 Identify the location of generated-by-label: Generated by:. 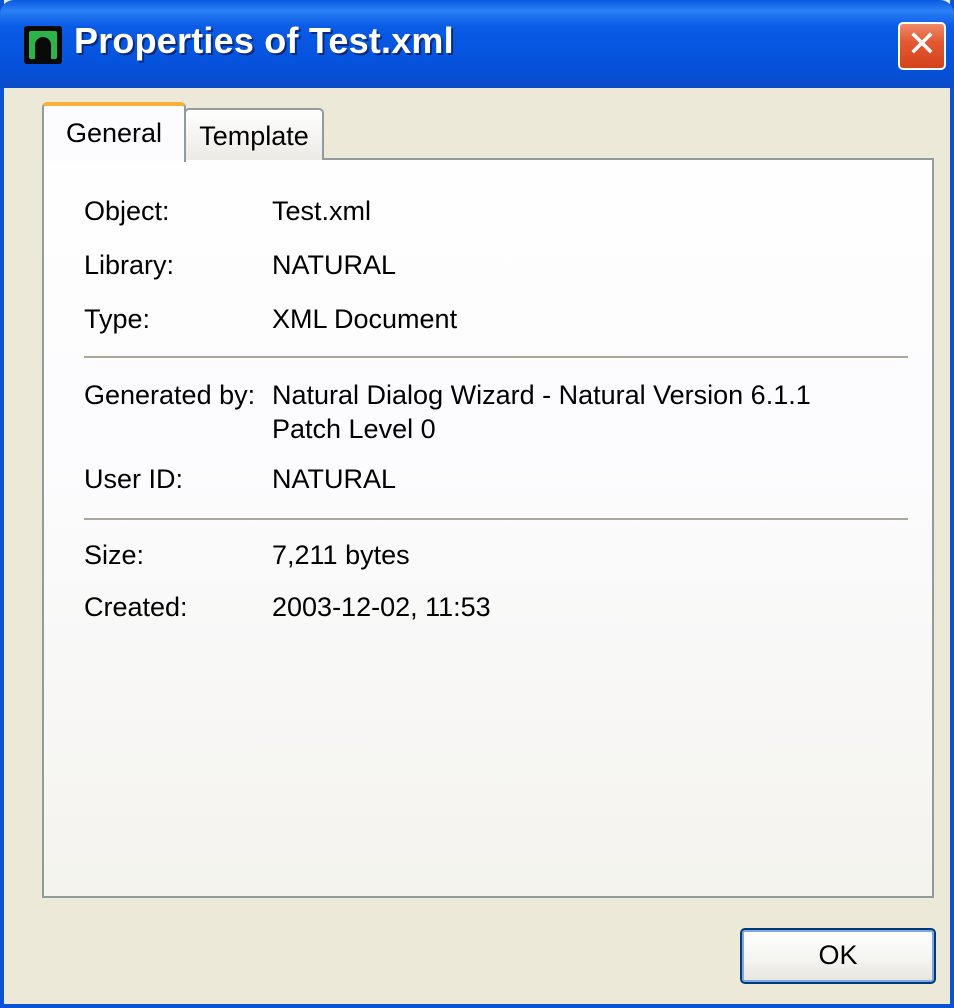
(170, 395).